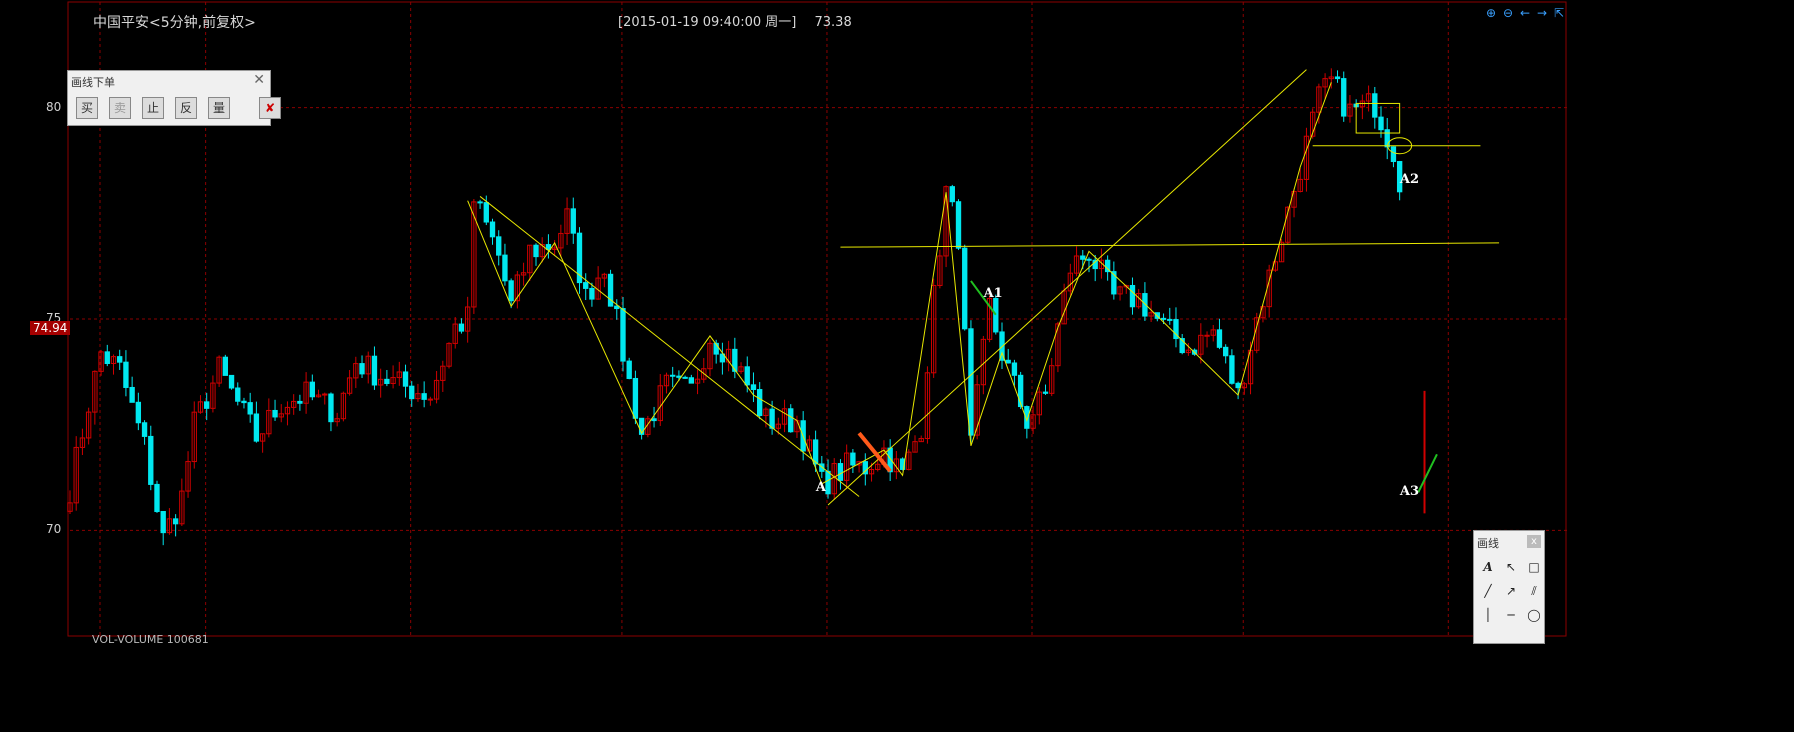  I want to click on draw-tools-grid: A ↖ □ ╱ ↗ ⫽ │ ─ ◯, so click(1511, 591).